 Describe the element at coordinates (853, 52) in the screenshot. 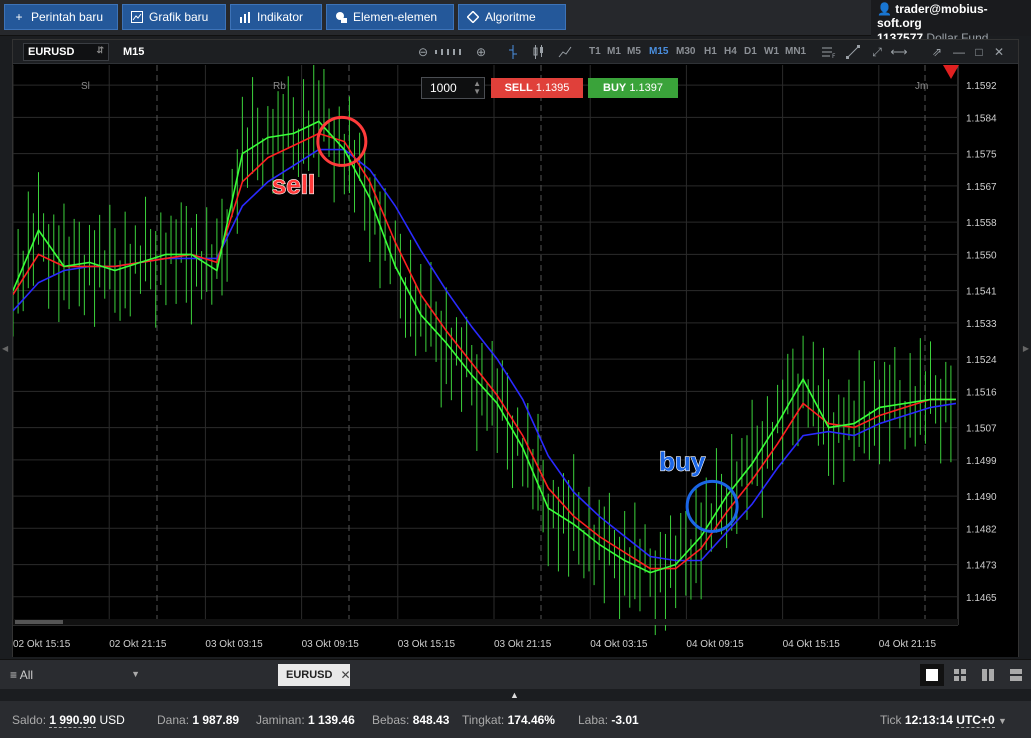

I see `trendline-icon` at that location.